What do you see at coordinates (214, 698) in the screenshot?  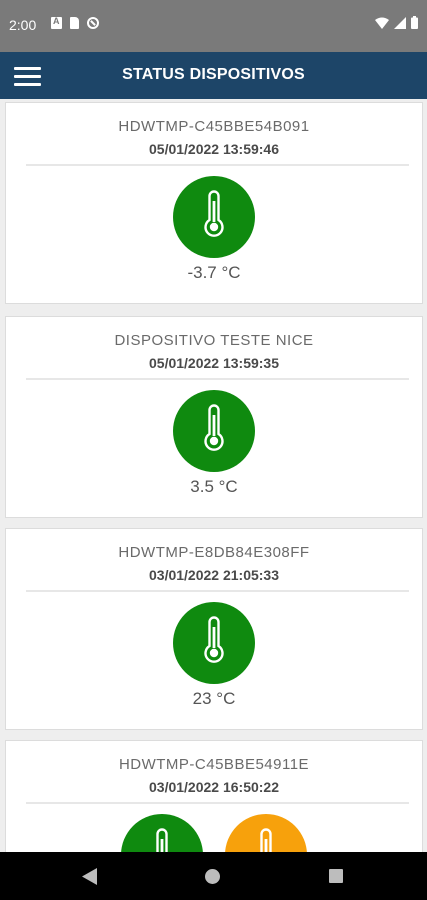 I see `temperature-value: 23 °C` at bounding box center [214, 698].